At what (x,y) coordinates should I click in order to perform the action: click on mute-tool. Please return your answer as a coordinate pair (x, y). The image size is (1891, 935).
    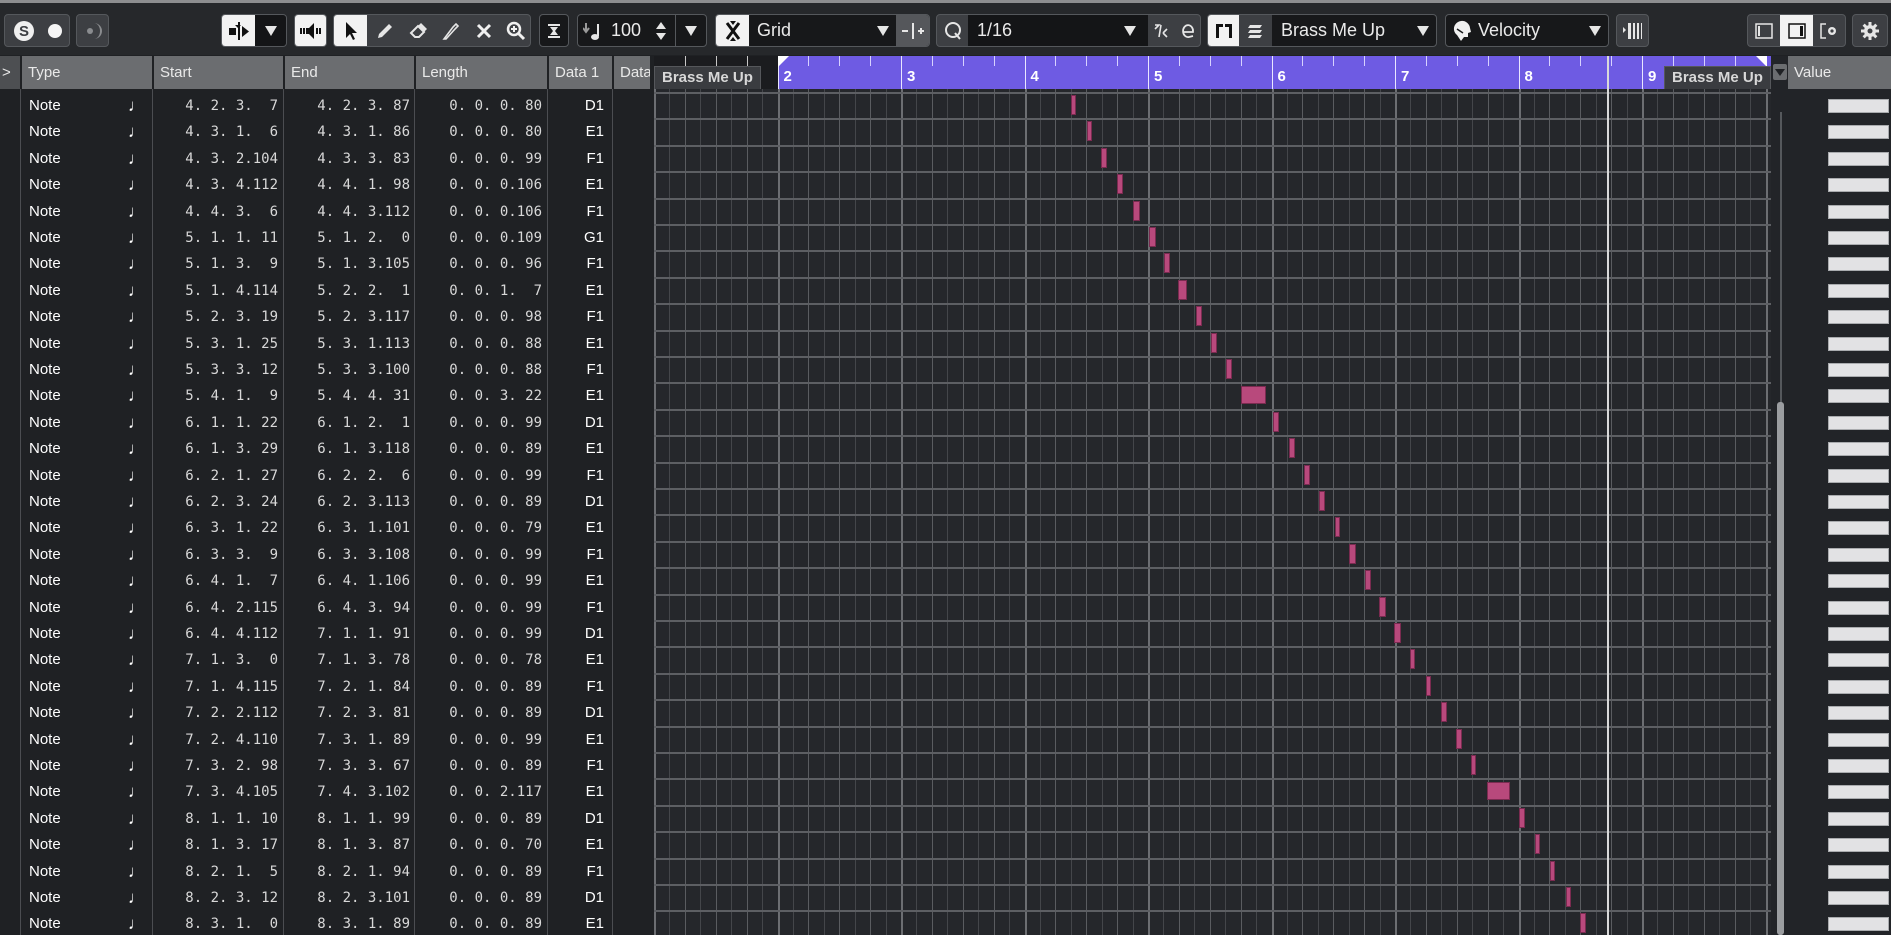
    Looking at the image, I should click on (484, 30).